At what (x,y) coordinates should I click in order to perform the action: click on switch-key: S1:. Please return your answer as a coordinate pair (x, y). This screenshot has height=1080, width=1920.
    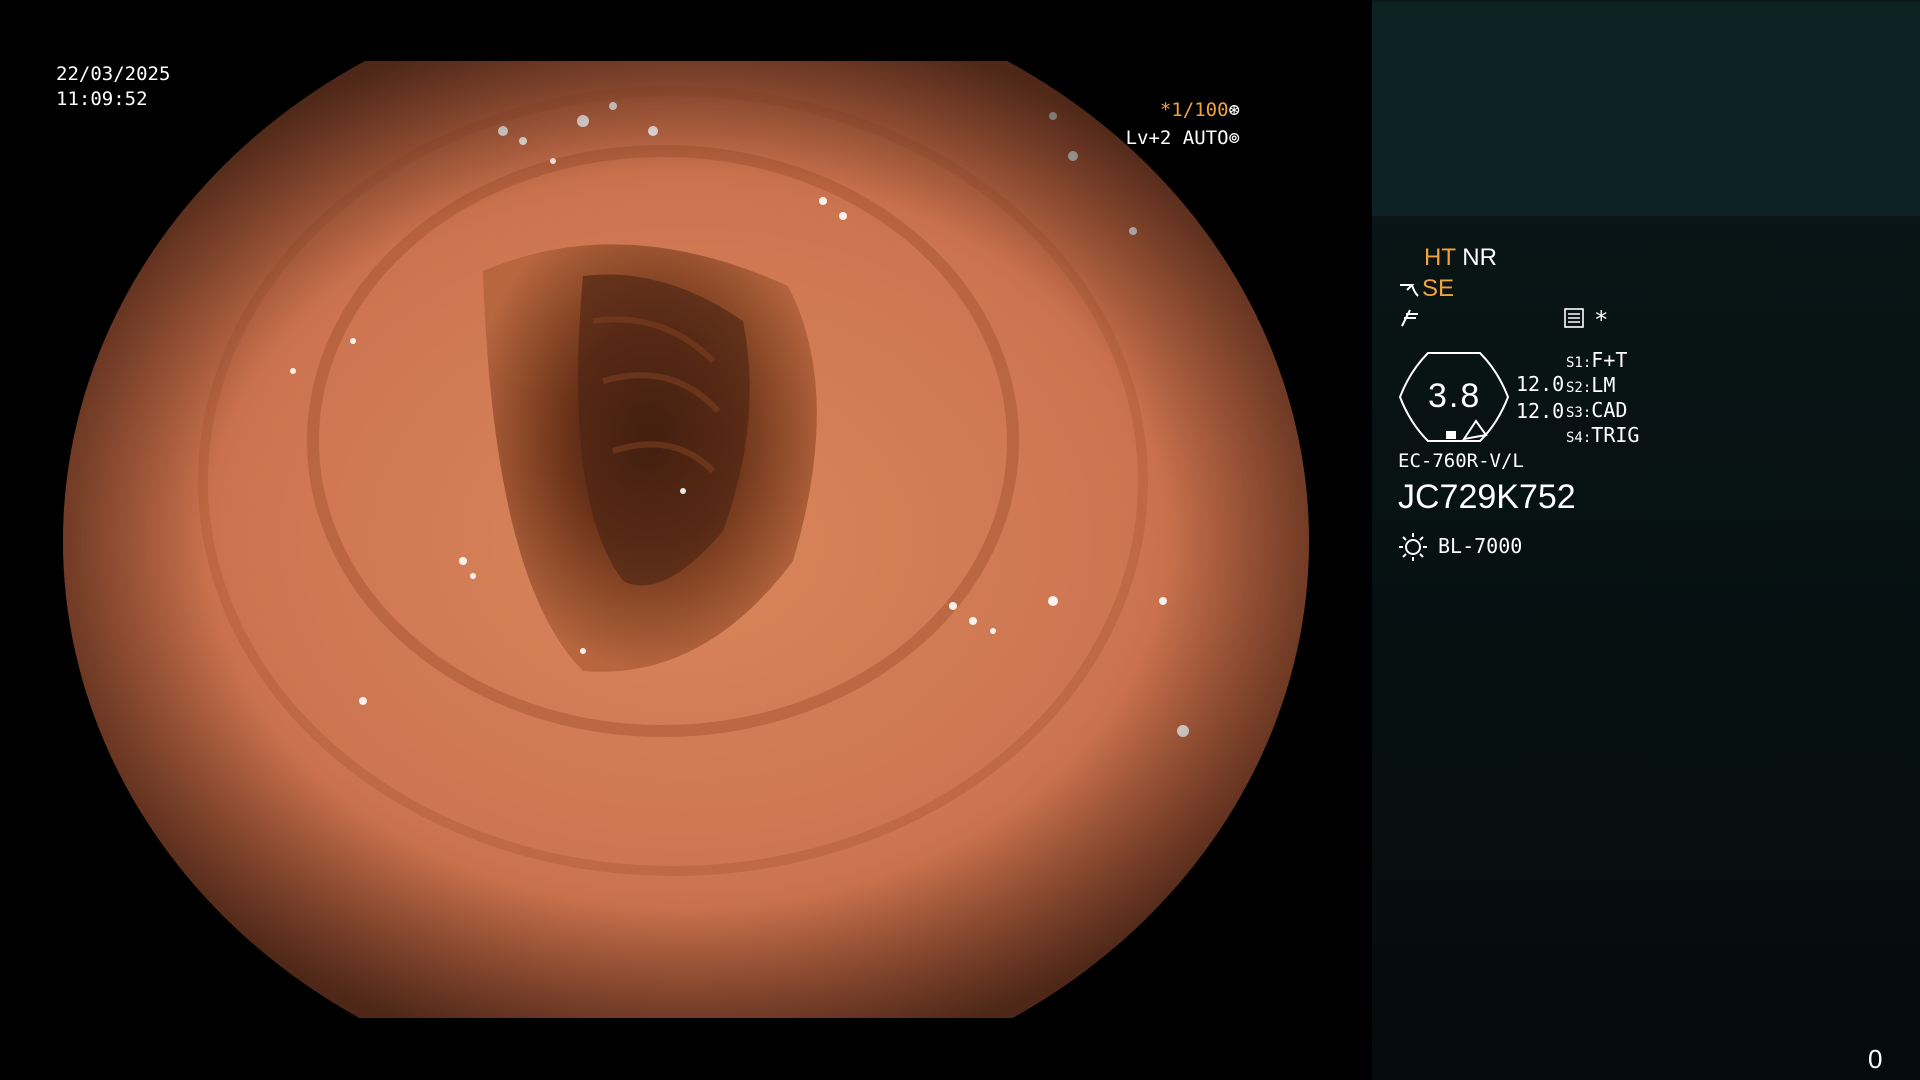
    Looking at the image, I should click on (1579, 363).